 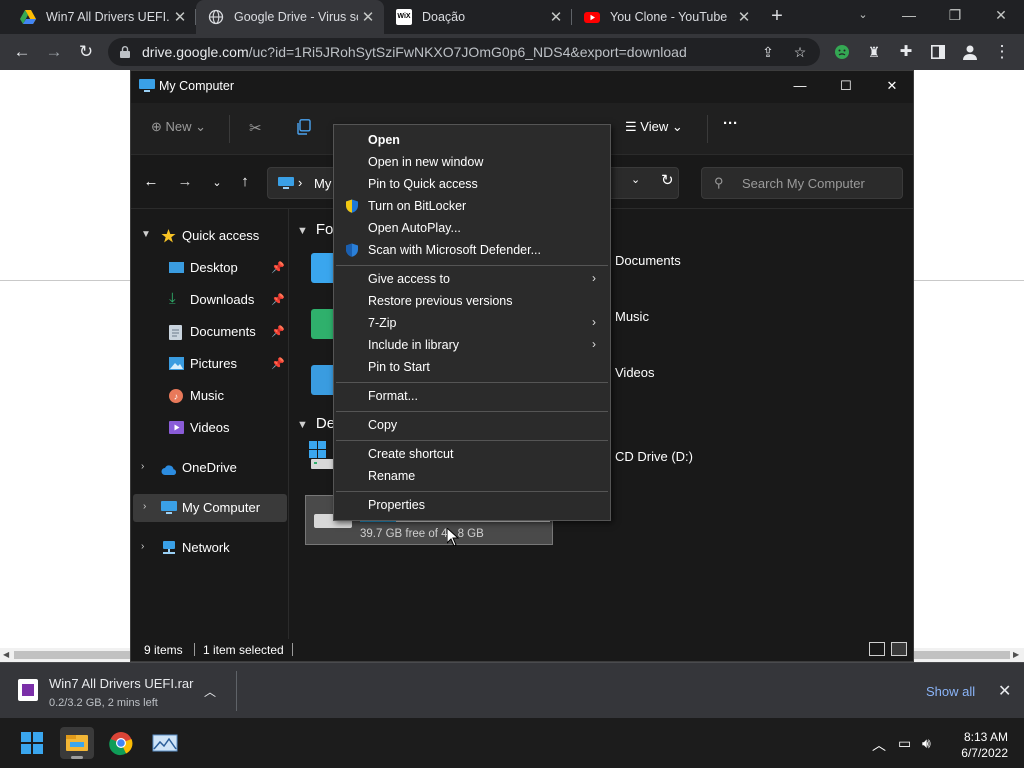 I want to click on download-icon: ⤓, so click(x=172, y=298).